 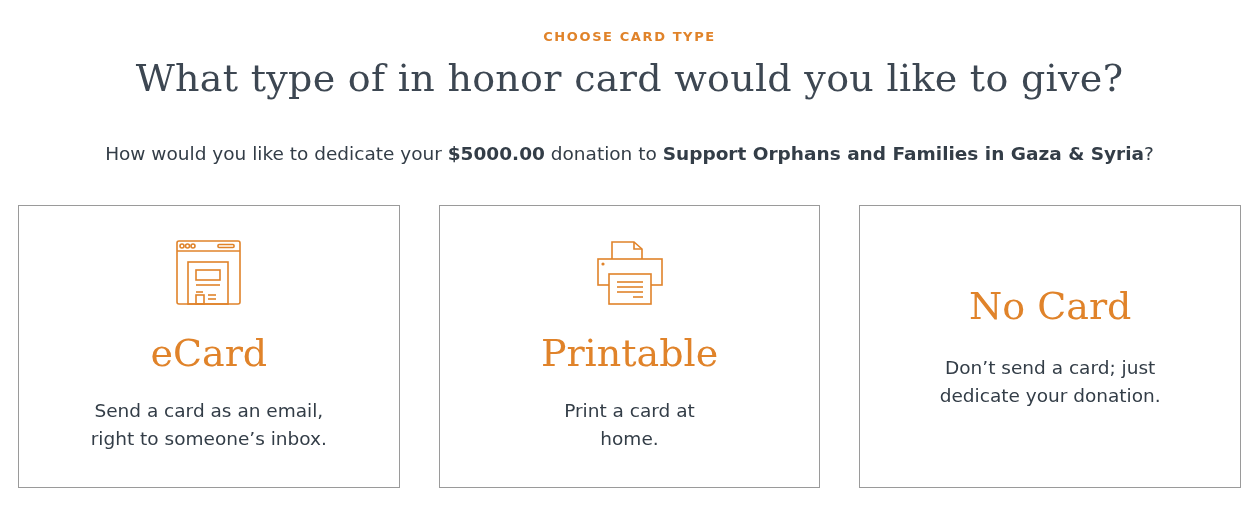 I want to click on card-title: No Card, so click(x=1050, y=305).